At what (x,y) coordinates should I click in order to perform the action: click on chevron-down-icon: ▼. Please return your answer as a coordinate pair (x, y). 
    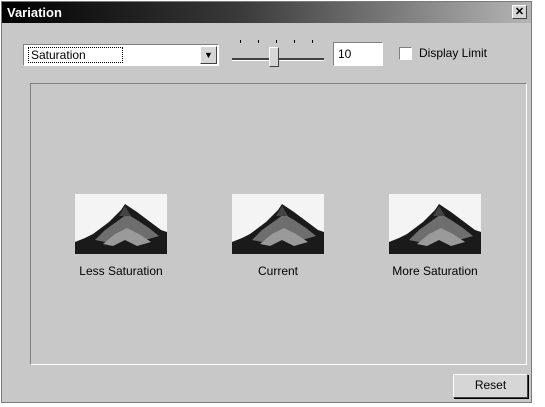
    Looking at the image, I should click on (208, 55).